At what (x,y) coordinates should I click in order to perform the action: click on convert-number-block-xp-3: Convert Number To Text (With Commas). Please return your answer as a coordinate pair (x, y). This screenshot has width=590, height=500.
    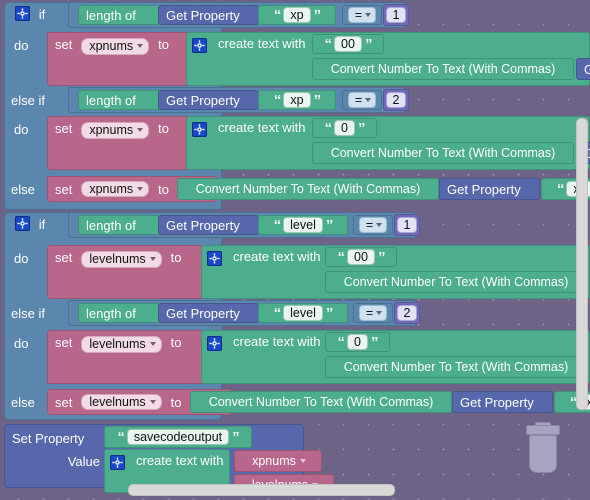
    Looking at the image, I should click on (308, 189).